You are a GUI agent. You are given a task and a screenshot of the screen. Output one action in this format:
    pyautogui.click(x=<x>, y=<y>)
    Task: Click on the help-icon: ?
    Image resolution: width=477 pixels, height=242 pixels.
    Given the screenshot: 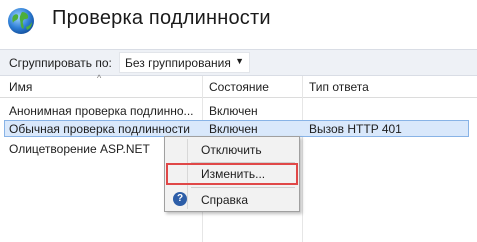 What is the action you would take?
    pyautogui.click(x=180, y=199)
    